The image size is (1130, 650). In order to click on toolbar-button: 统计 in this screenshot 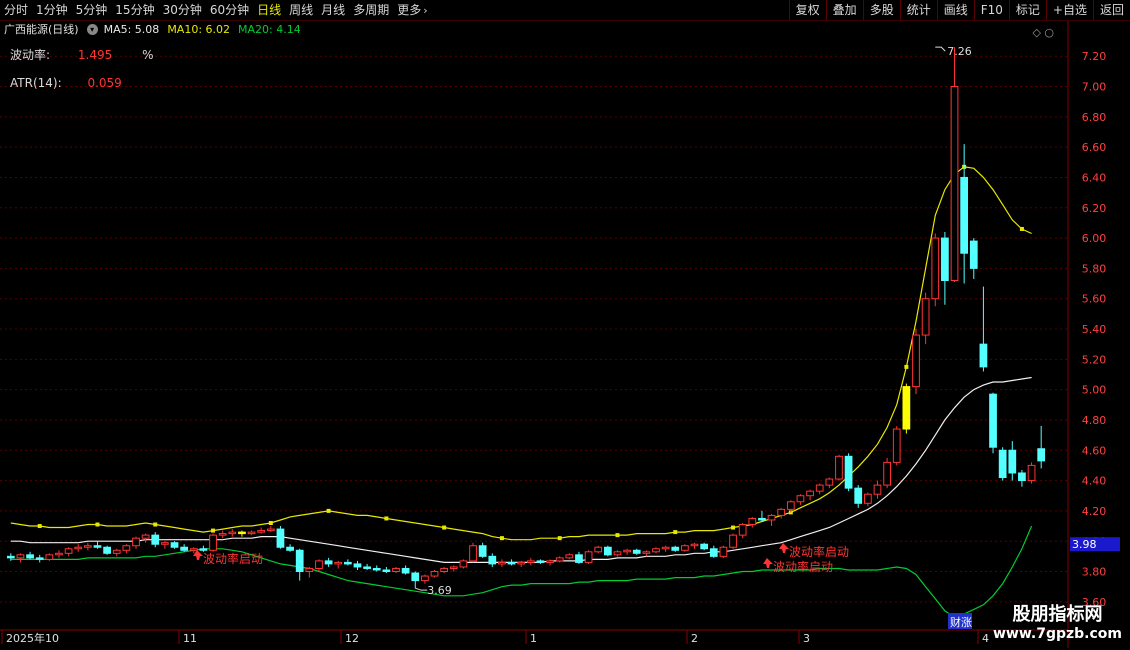, I will do `click(918, 10)`.